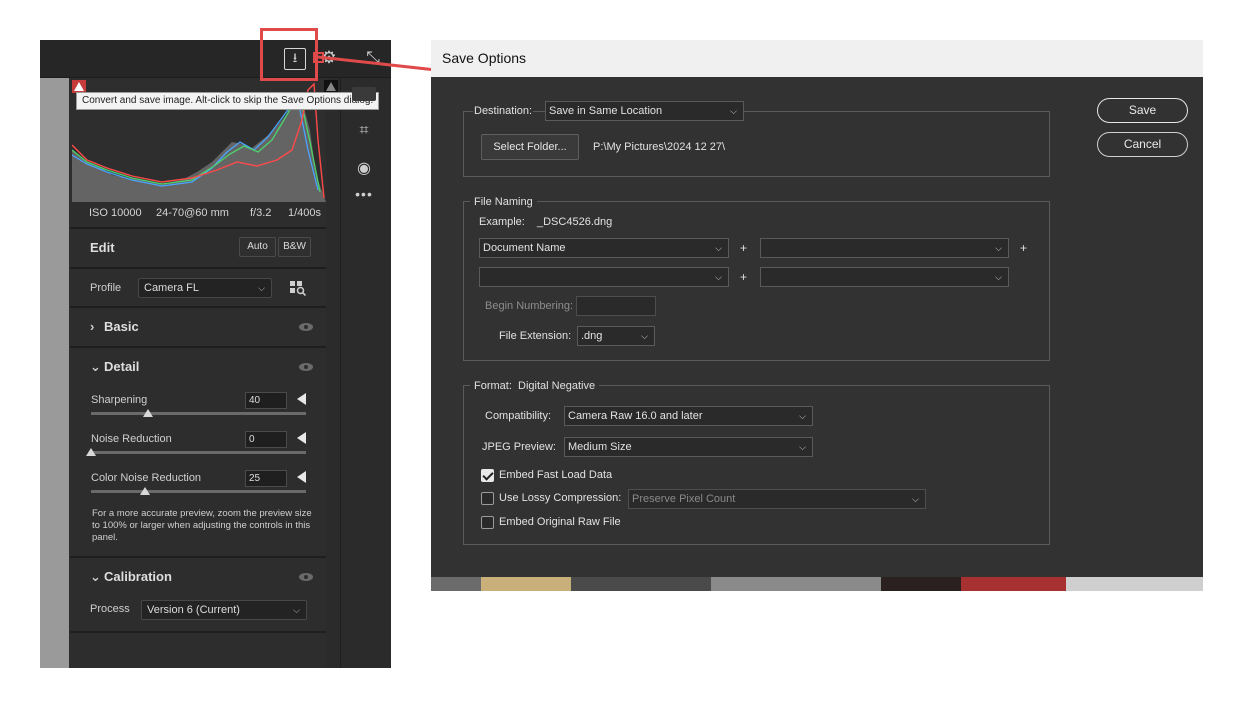  What do you see at coordinates (198, 452) in the screenshot?
I see `noise-reduction-slider-track` at bounding box center [198, 452].